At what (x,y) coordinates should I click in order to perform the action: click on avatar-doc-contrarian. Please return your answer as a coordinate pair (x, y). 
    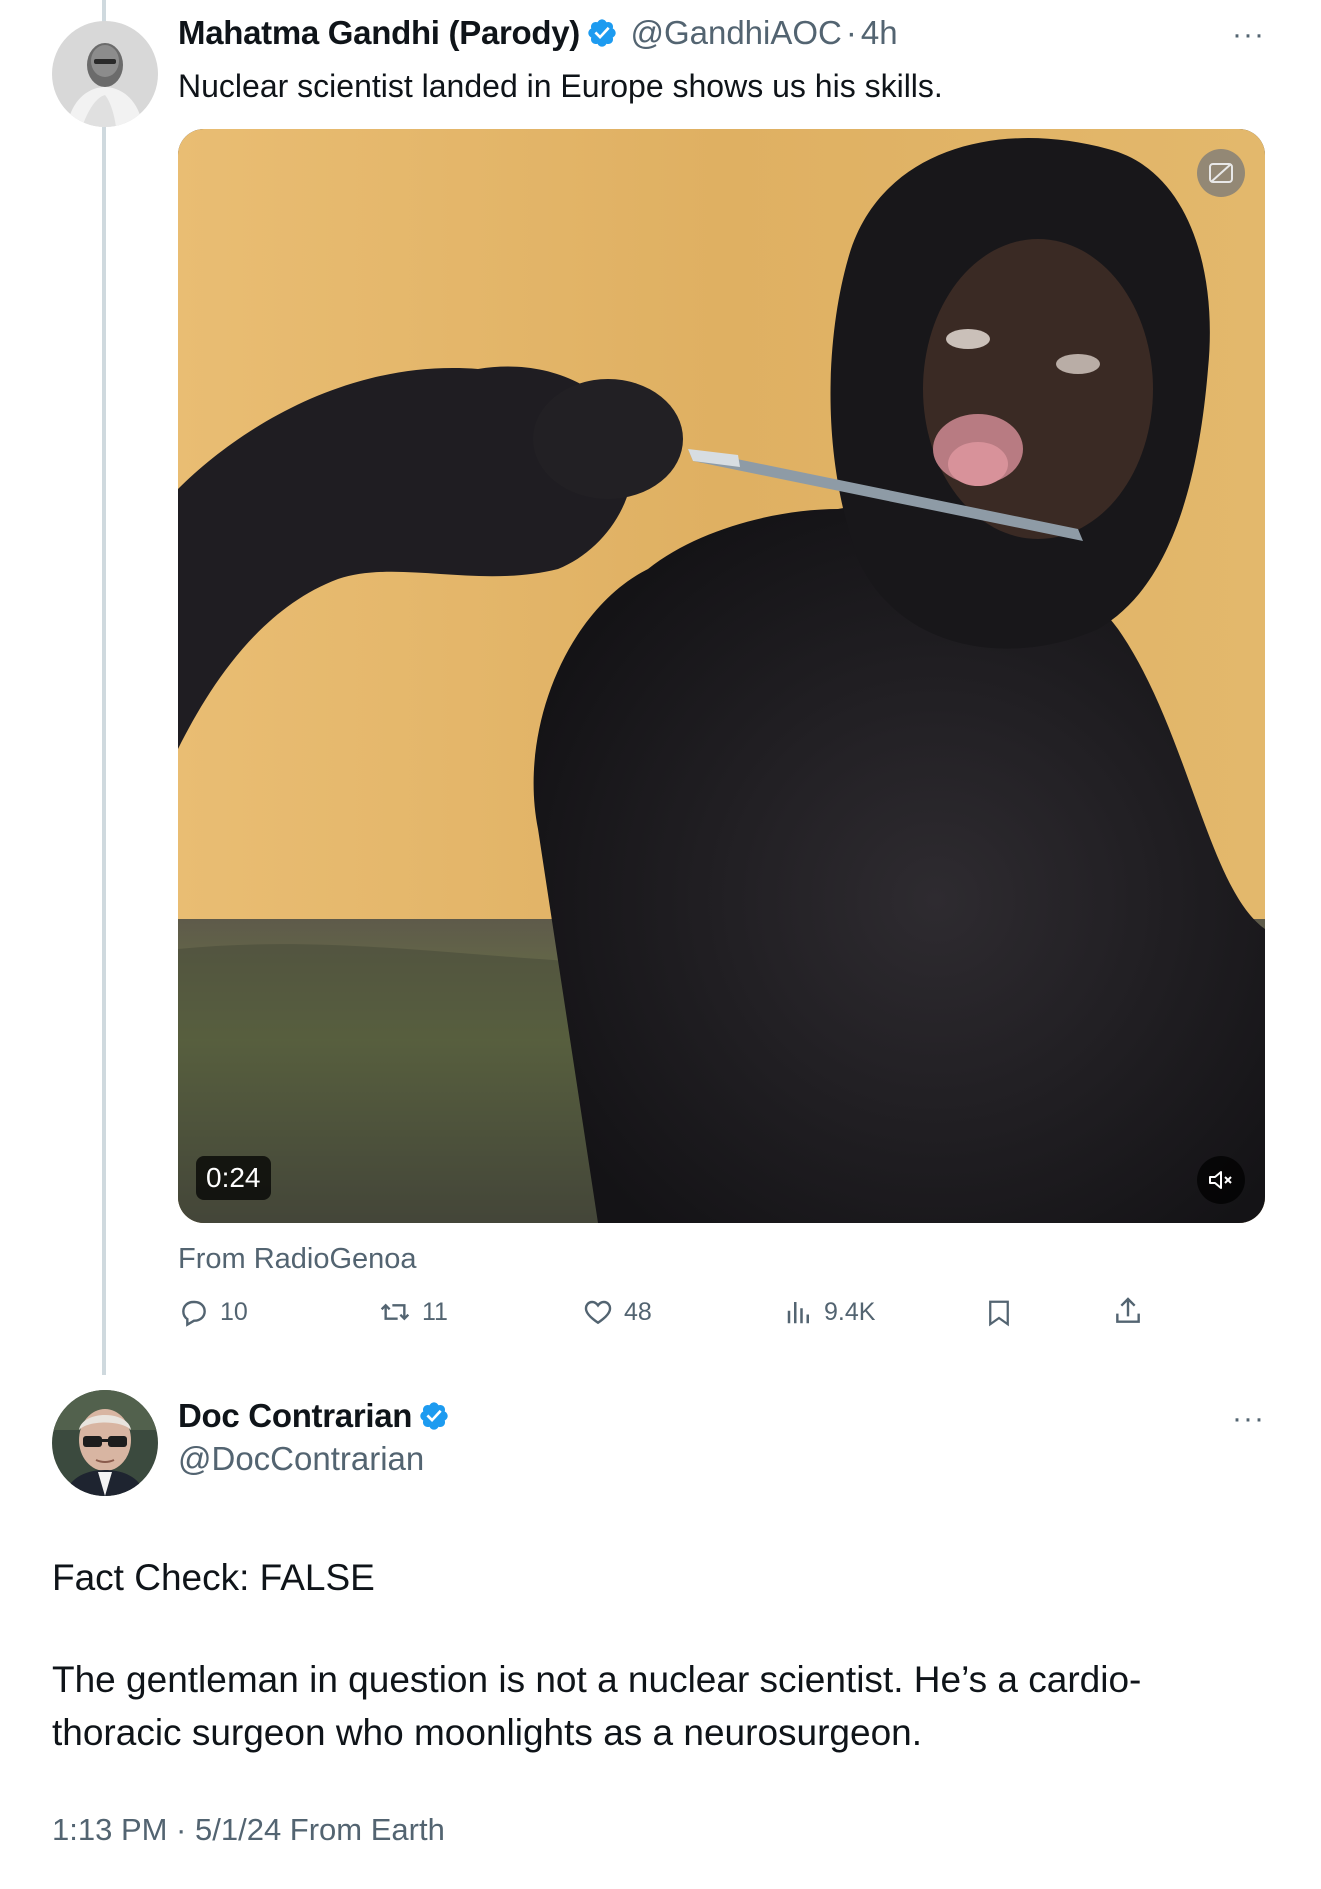
    Looking at the image, I should click on (105, 1443).